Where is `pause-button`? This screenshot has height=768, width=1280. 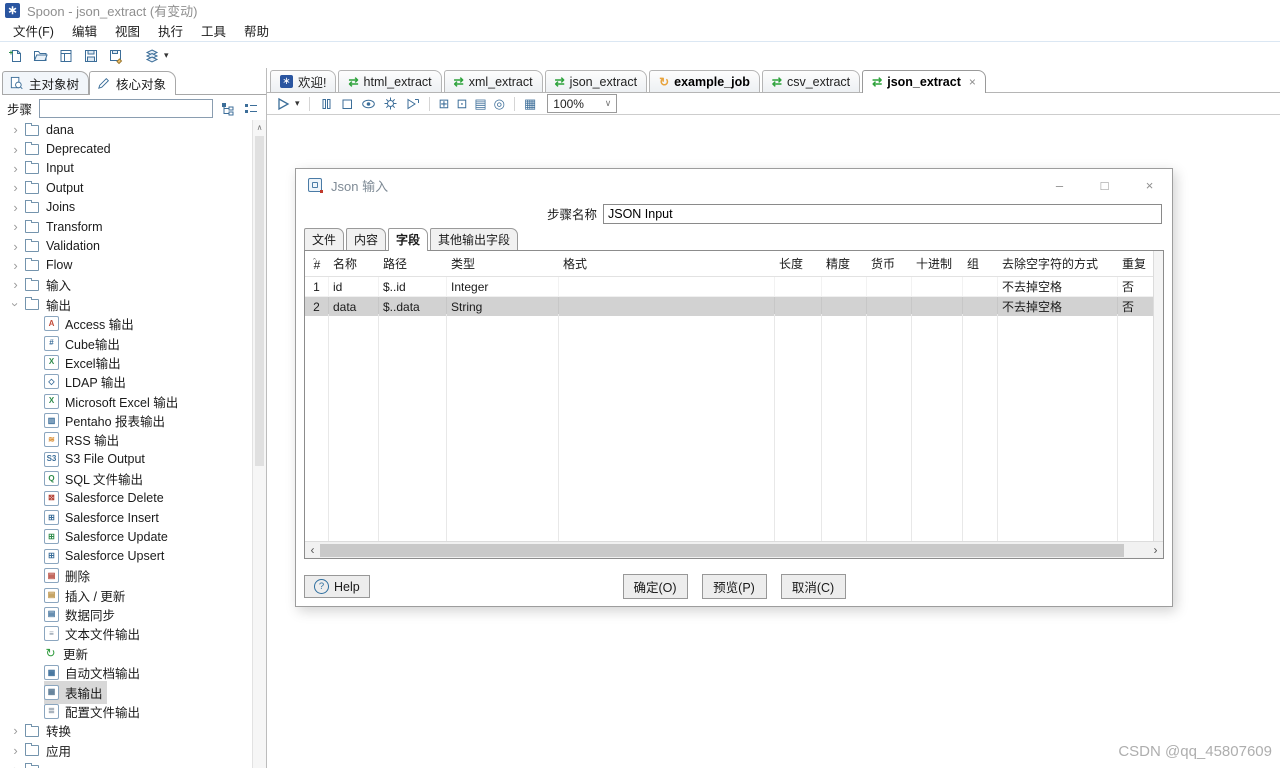
pause-button is located at coordinates (326, 104).